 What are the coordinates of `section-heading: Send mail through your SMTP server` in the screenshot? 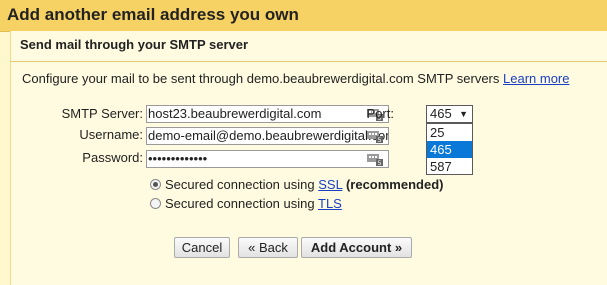 It's located at (134, 44).